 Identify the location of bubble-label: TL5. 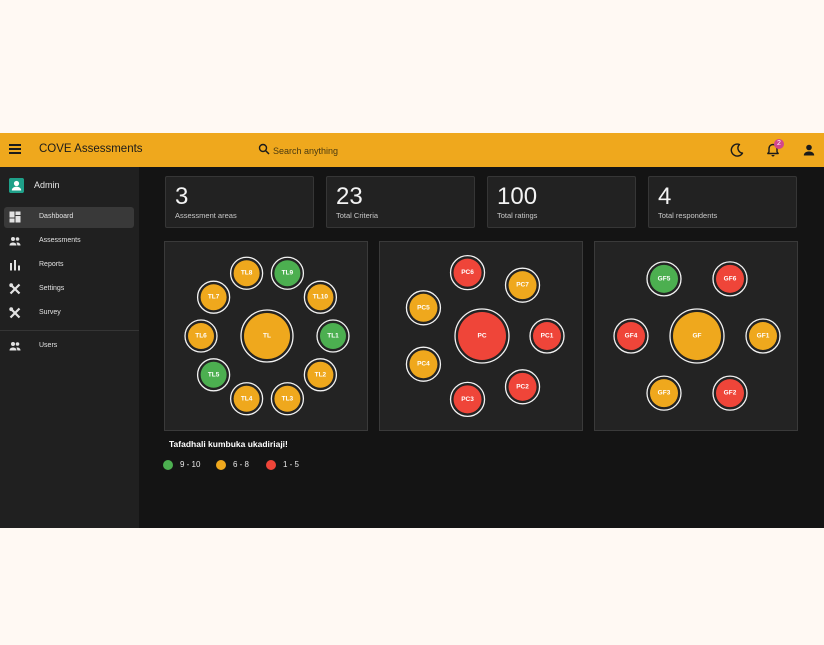
(214, 374).